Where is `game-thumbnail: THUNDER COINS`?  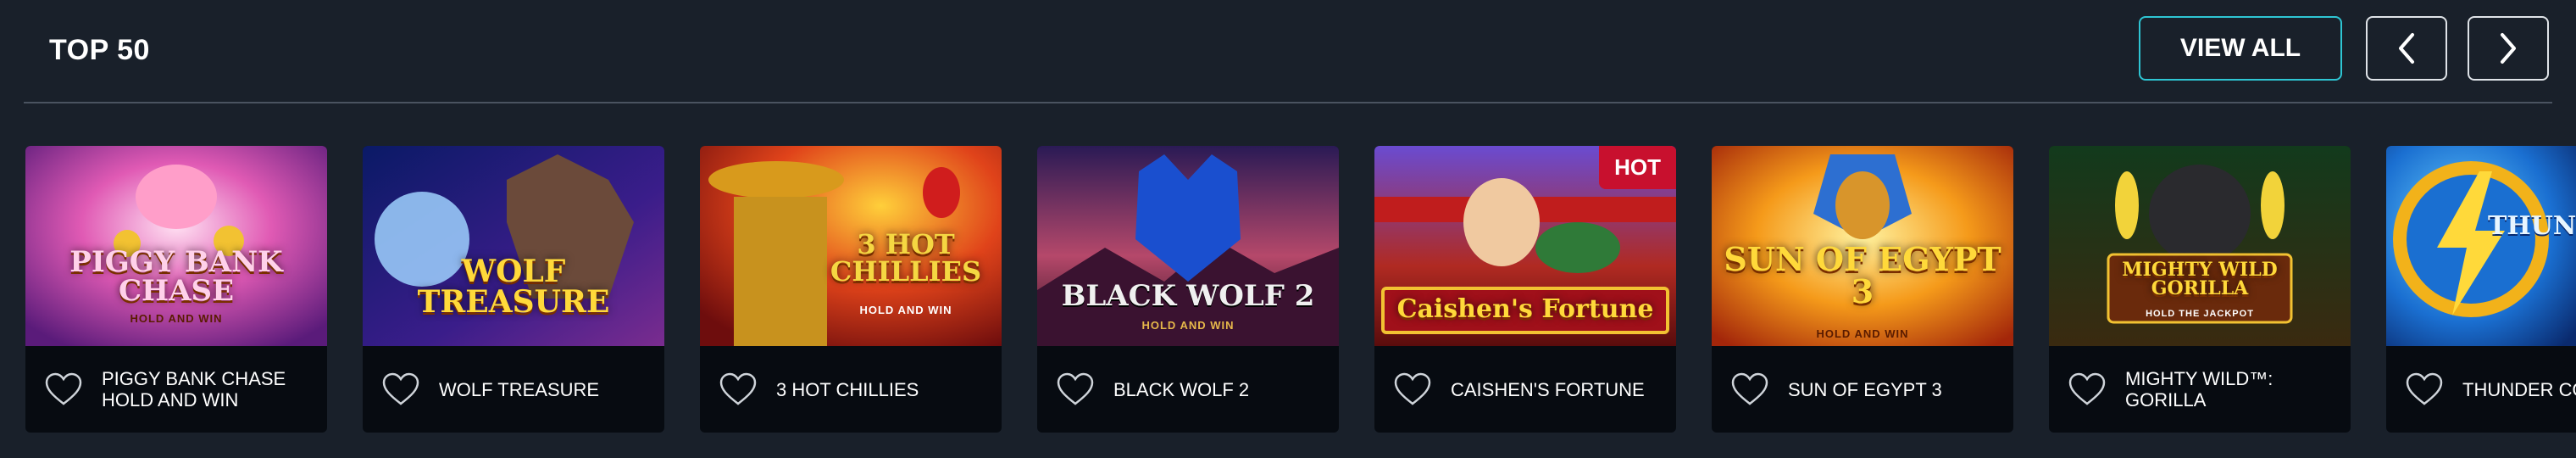
game-thumbnail: THUNDER COINS is located at coordinates (2481, 246).